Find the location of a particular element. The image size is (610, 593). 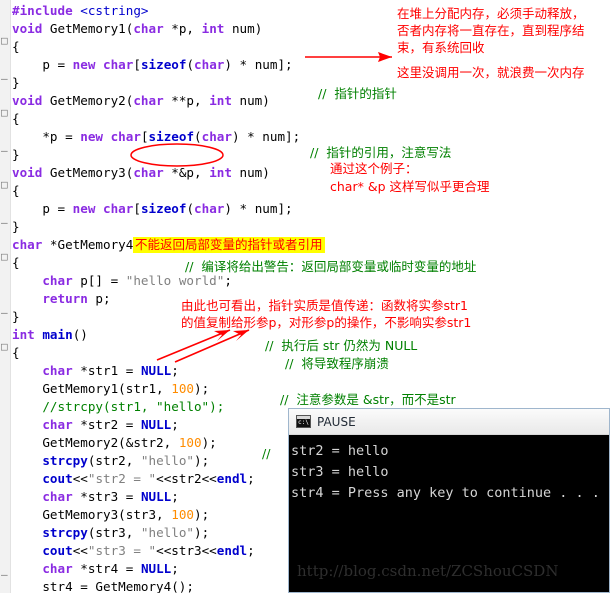

code-line: str4 = GetMemory4(); is located at coordinates (103, 586).